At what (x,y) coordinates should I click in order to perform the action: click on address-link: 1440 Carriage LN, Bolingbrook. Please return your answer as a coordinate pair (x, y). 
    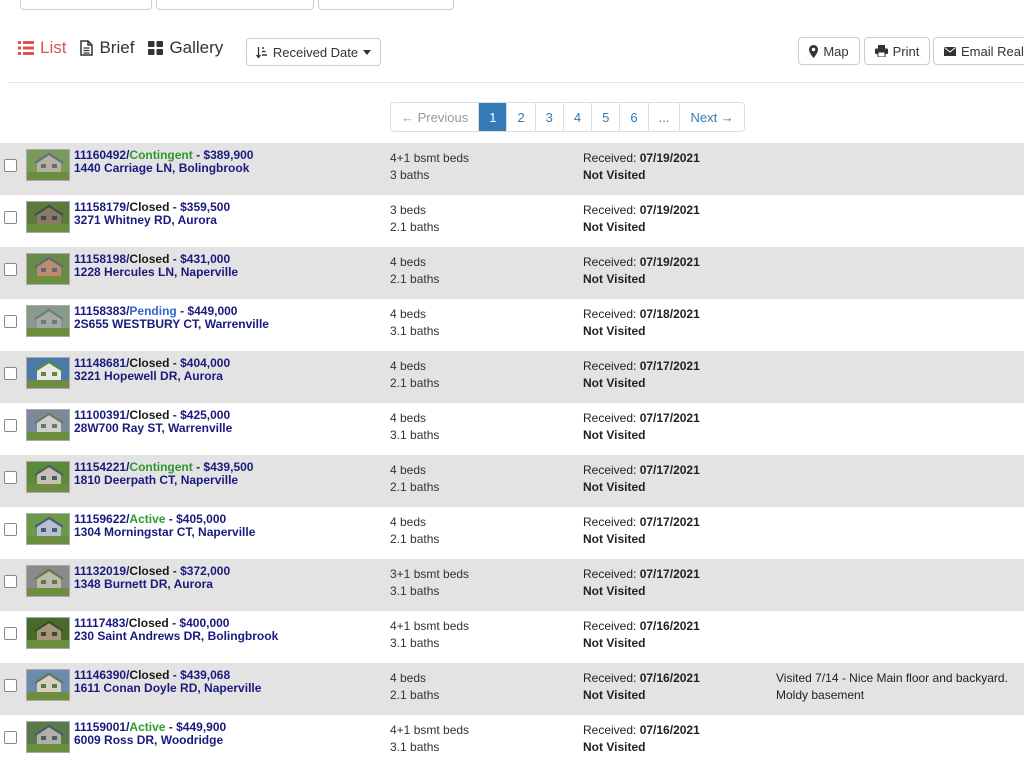
    Looking at the image, I should click on (161, 168).